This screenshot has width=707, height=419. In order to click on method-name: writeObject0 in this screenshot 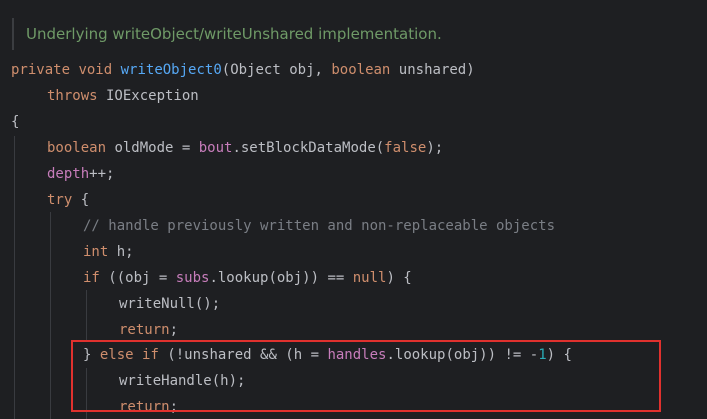, I will do `click(171, 70)`.